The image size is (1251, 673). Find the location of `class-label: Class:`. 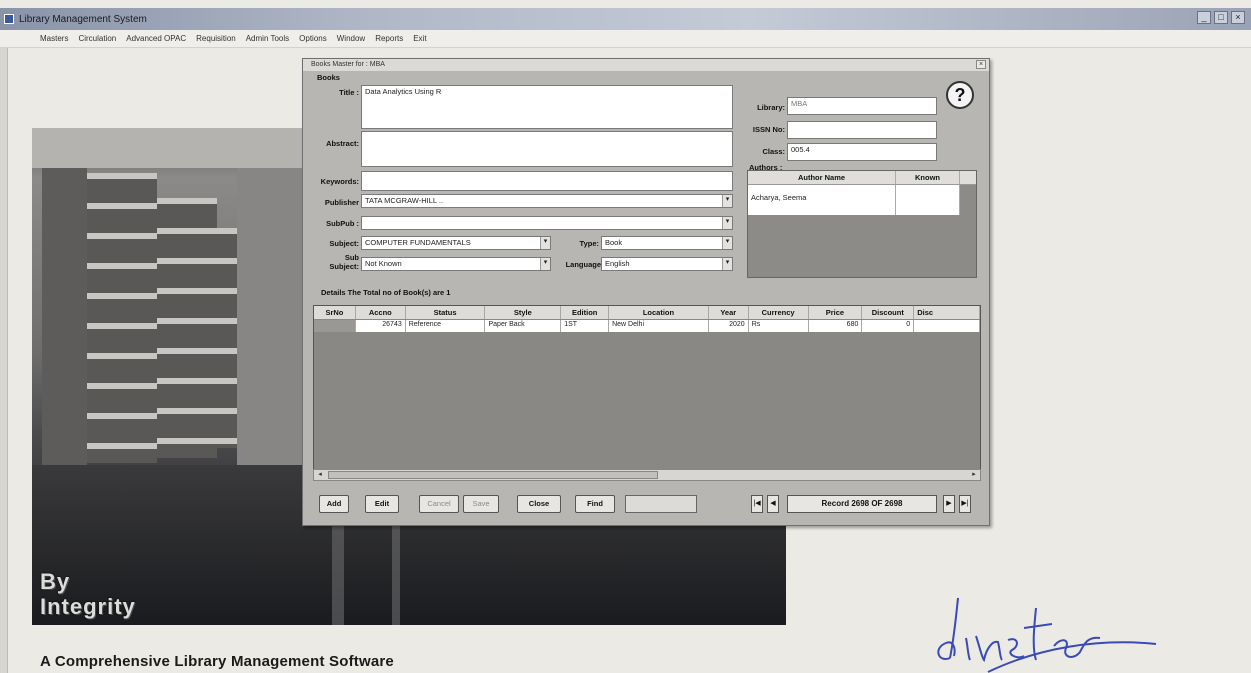

class-label: Class: is located at coordinates (773, 151).